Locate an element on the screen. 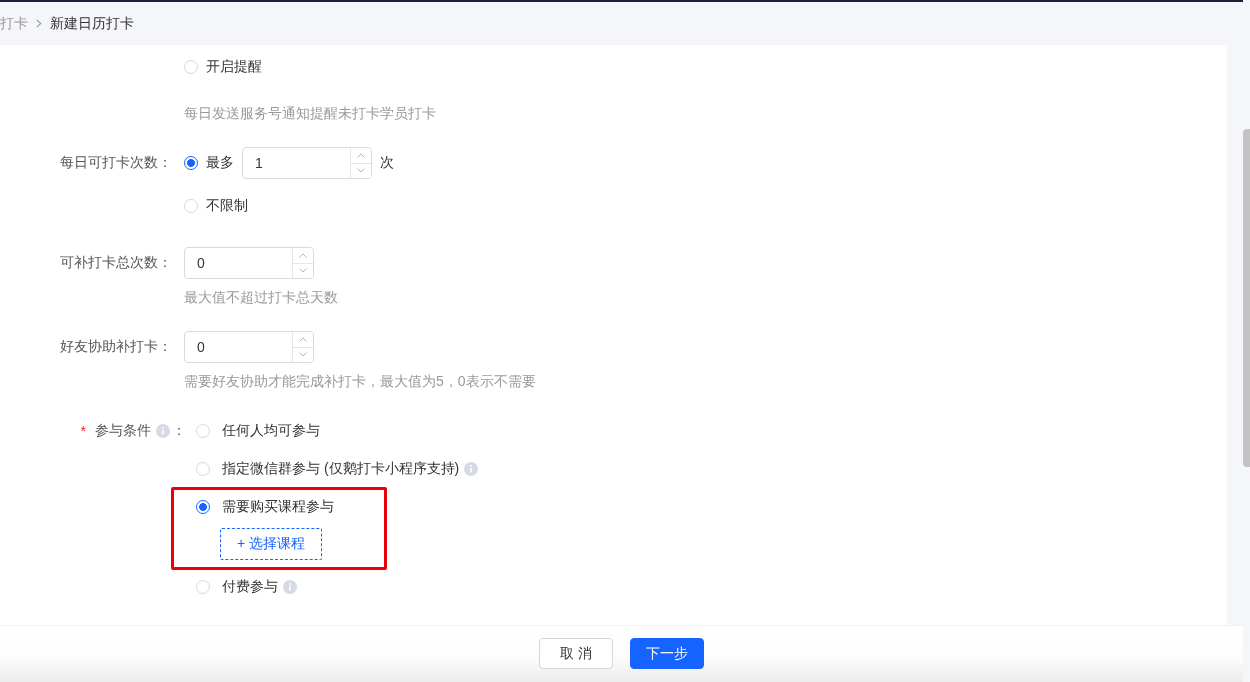 The image size is (1250, 682). unit-label: 次 is located at coordinates (387, 163).